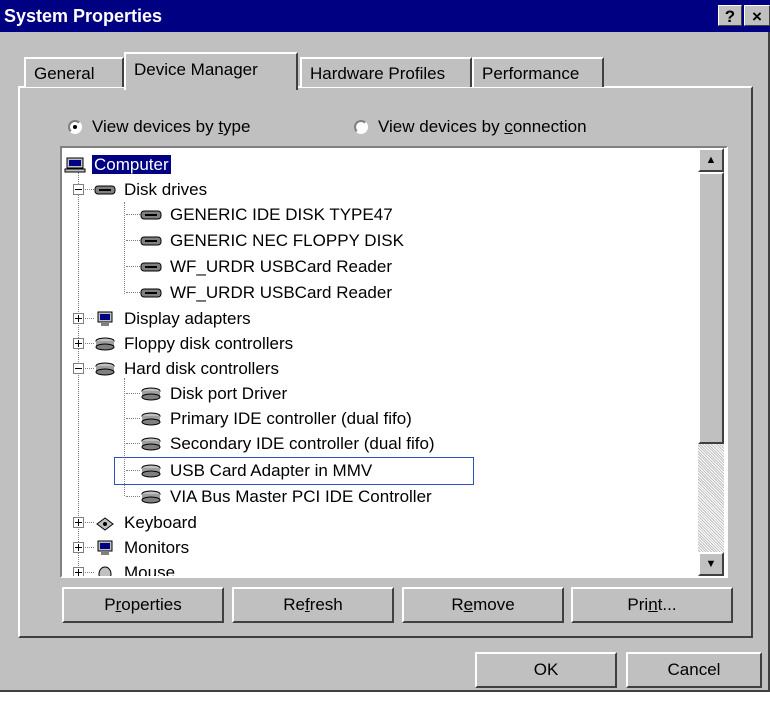 Image resolution: width=770 pixels, height=710 pixels. Describe the element at coordinates (378, 73) in the screenshot. I see `tab-hardware-profiles-label: Hardware Profiles` at that location.